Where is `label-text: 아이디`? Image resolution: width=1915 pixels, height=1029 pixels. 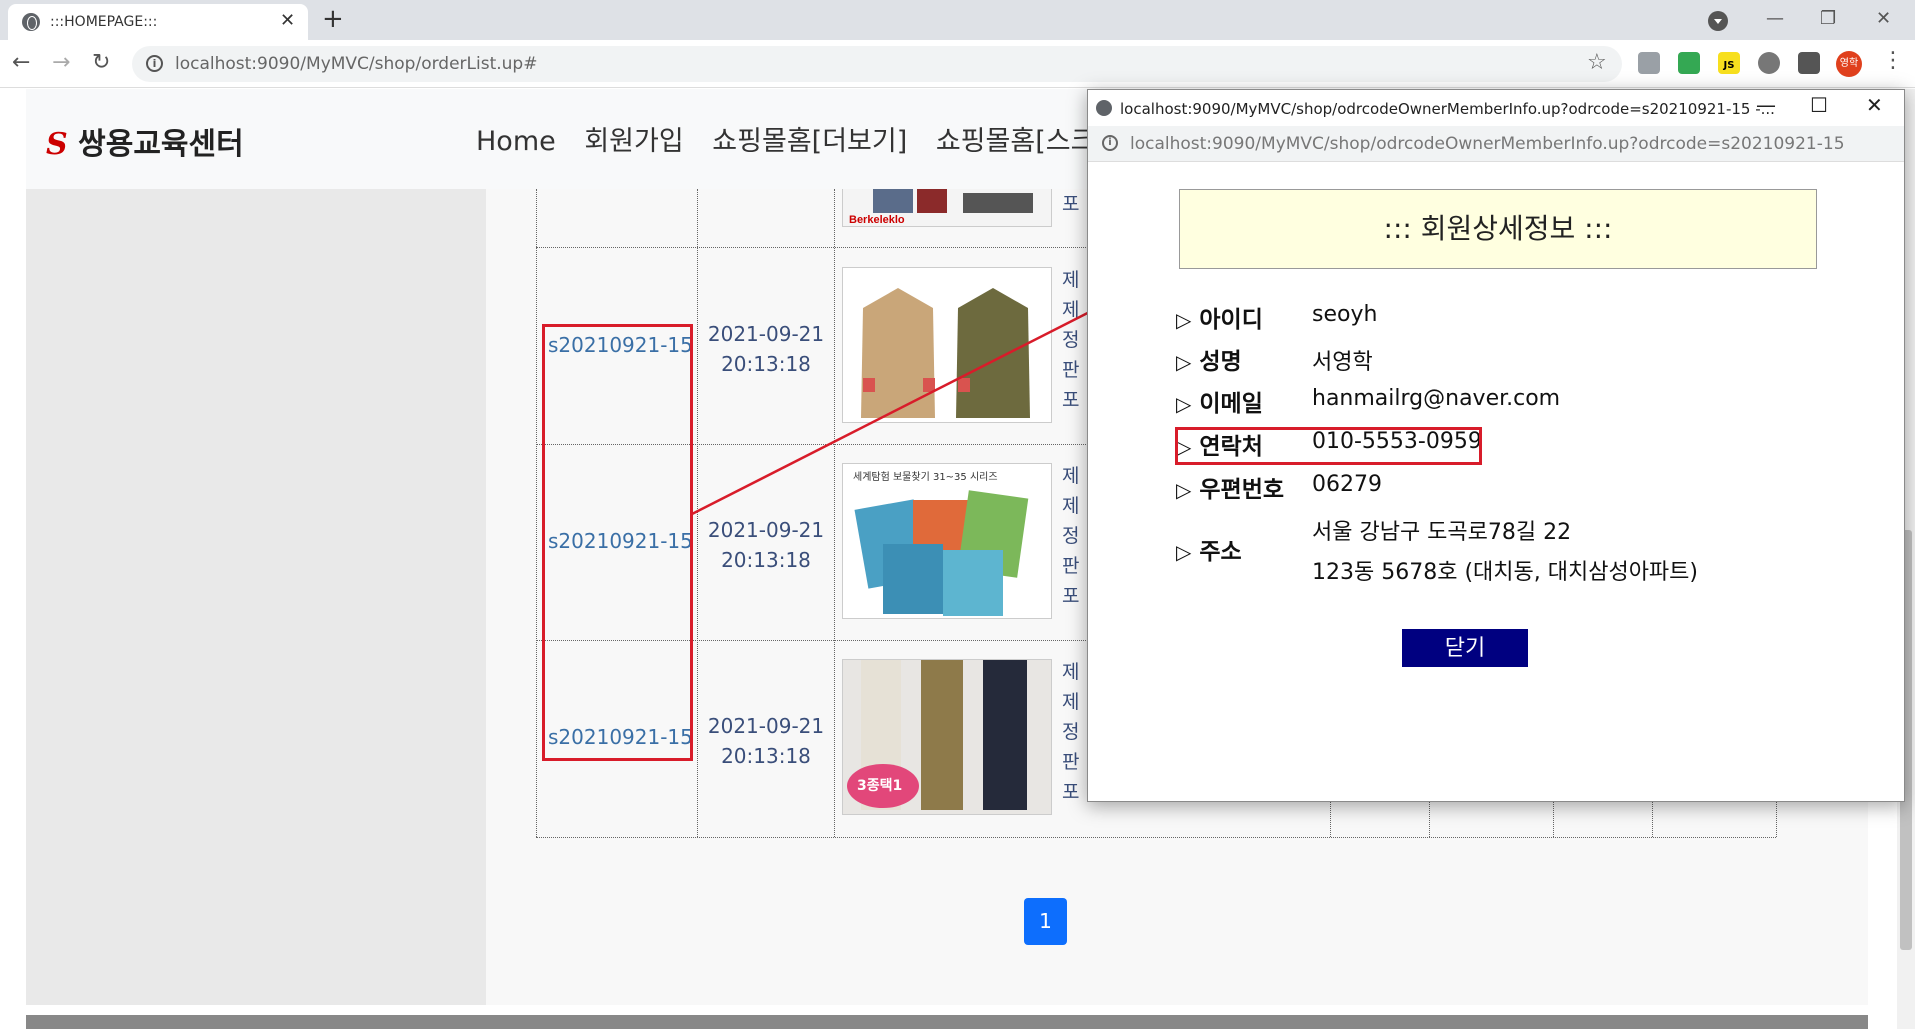 label-text: 아이디 is located at coordinates (1231, 320).